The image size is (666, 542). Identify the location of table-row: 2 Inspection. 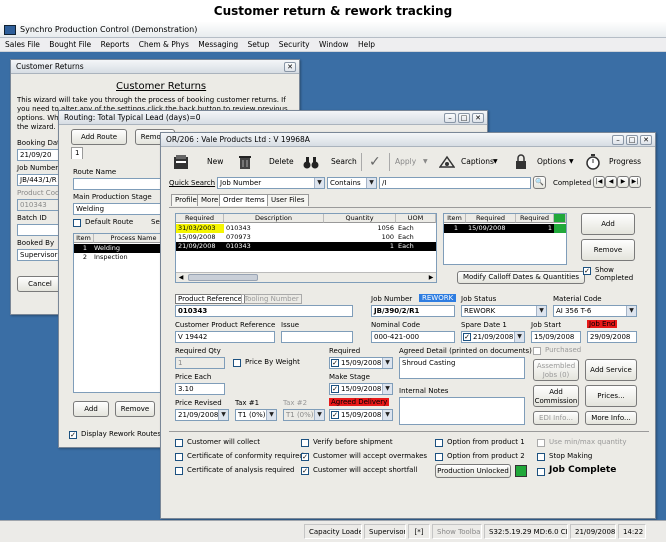
(123, 257).